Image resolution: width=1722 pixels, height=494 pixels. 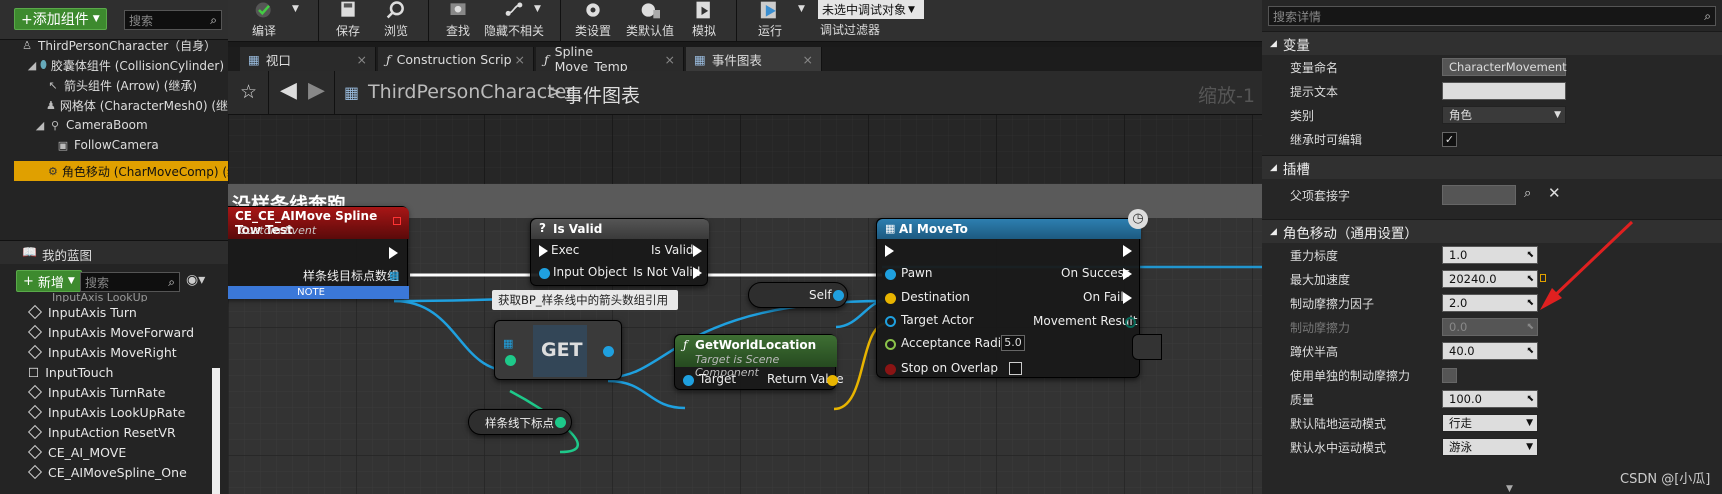 What do you see at coordinates (318, 292) in the screenshot?
I see `note-bar: NOTE` at bounding box center [318, 292].